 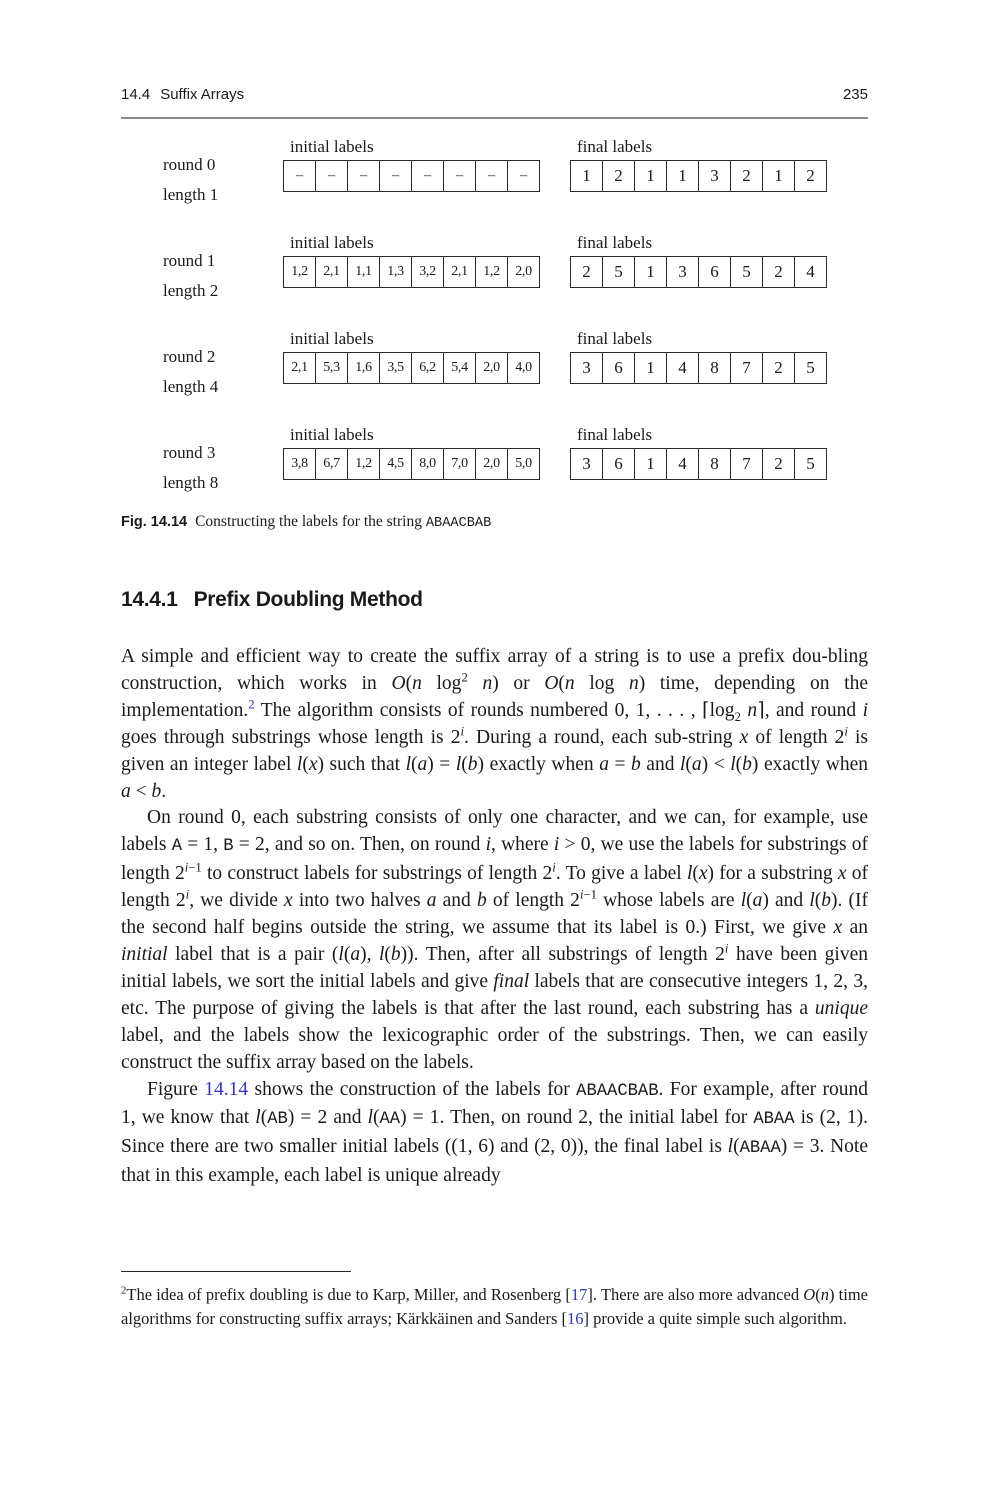 What do you see at coordinates (191, 194) in the screenshot?
I see `length-label: length 1` at bounding box center [191, 194].